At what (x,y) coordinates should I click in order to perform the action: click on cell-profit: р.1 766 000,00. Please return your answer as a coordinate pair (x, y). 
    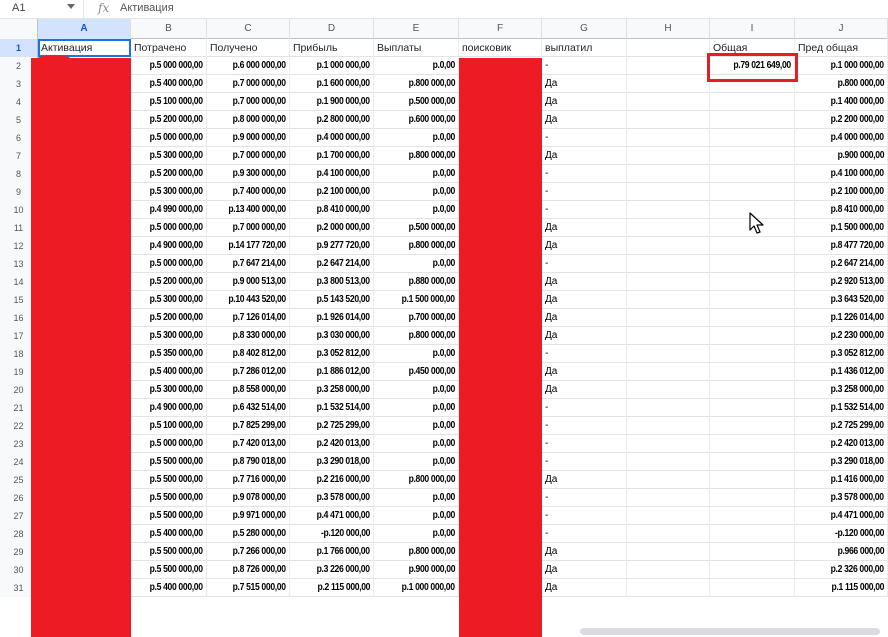
    Looking at the image, I should click on (332, 552).